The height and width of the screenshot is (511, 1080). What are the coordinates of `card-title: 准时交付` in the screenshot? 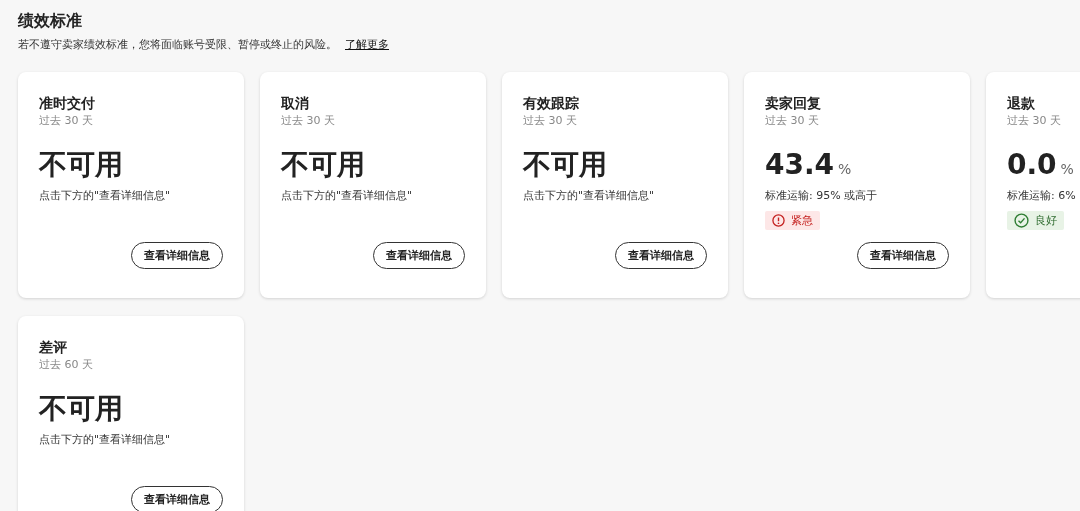 It's located at (67, 103).